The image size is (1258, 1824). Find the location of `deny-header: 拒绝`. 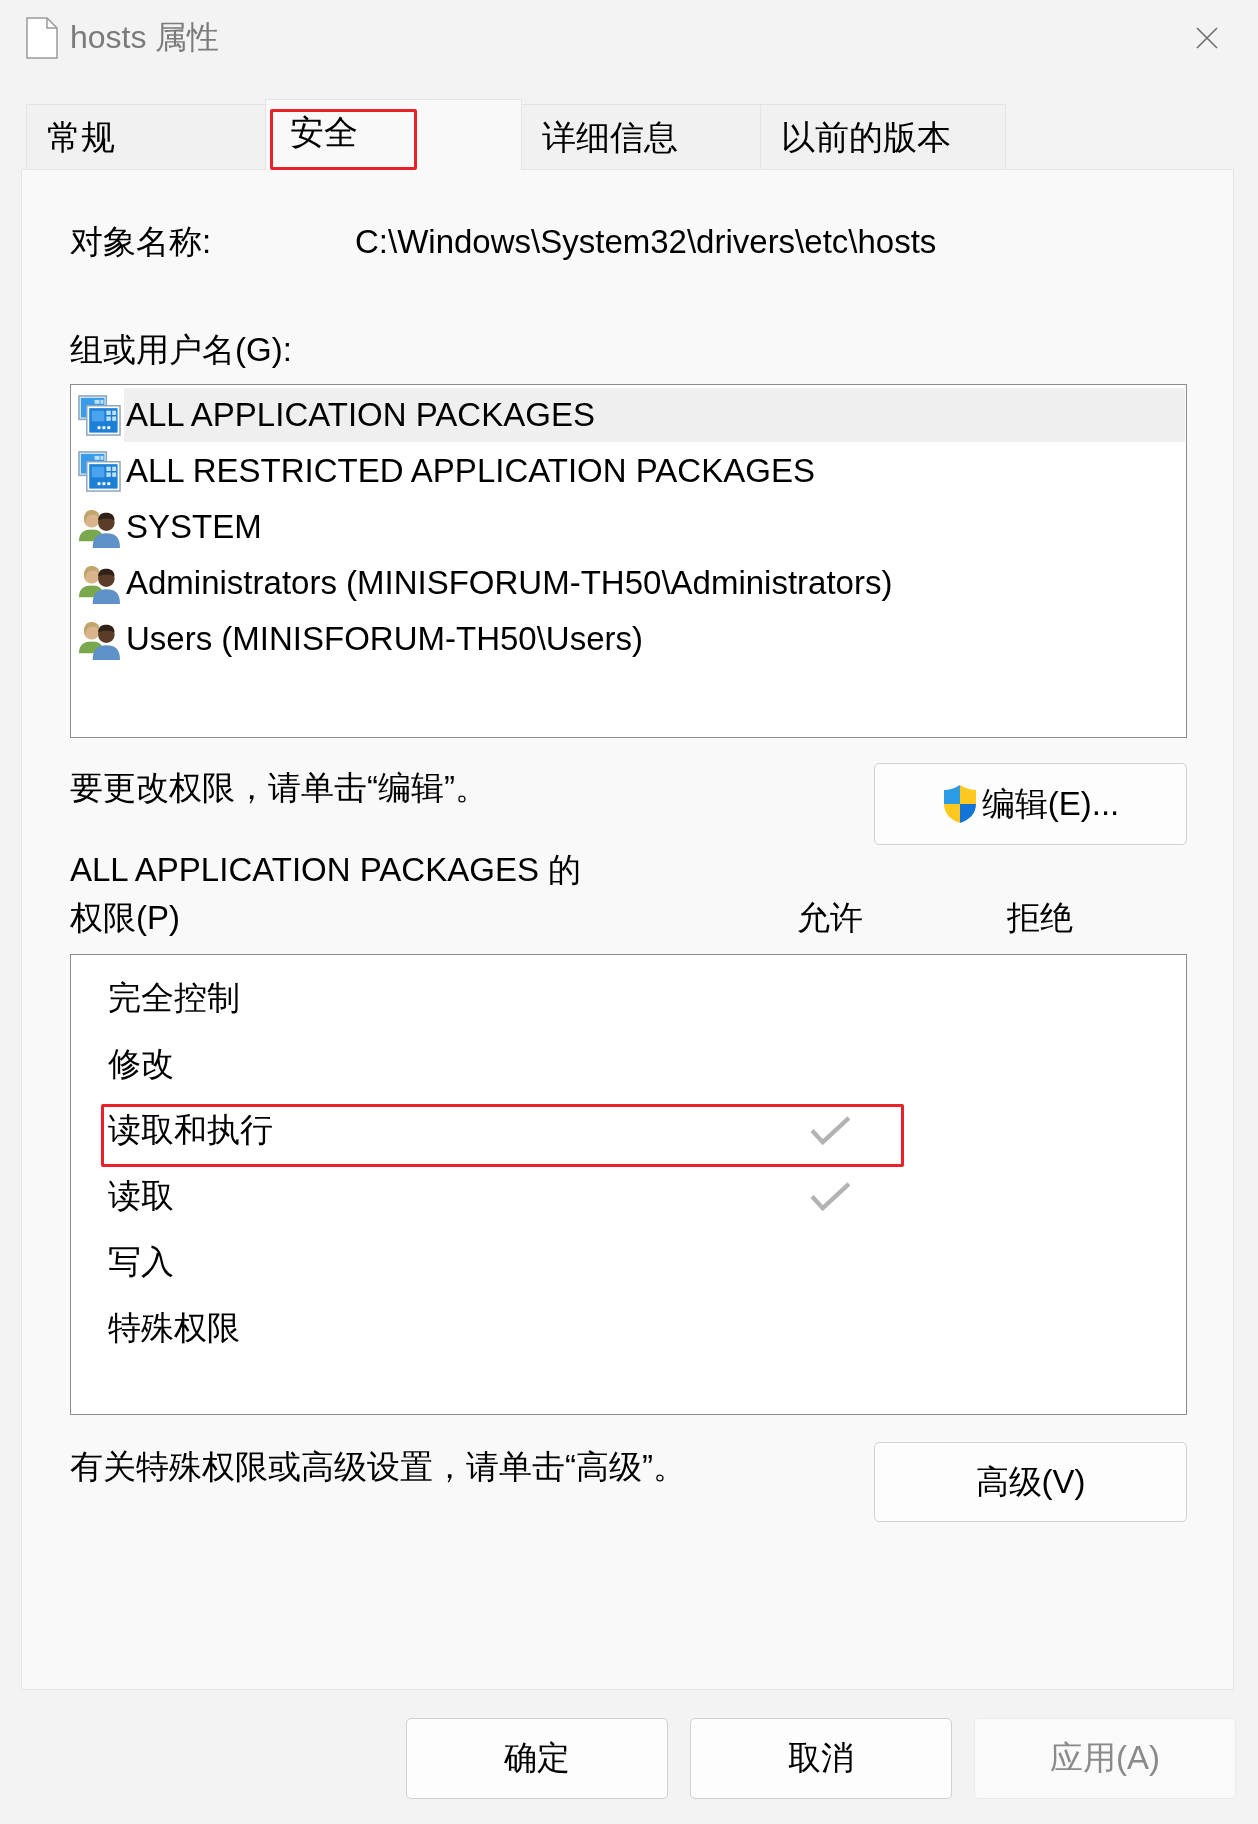

deny-header: 拒绝 is located at coordinates (1040, 918).